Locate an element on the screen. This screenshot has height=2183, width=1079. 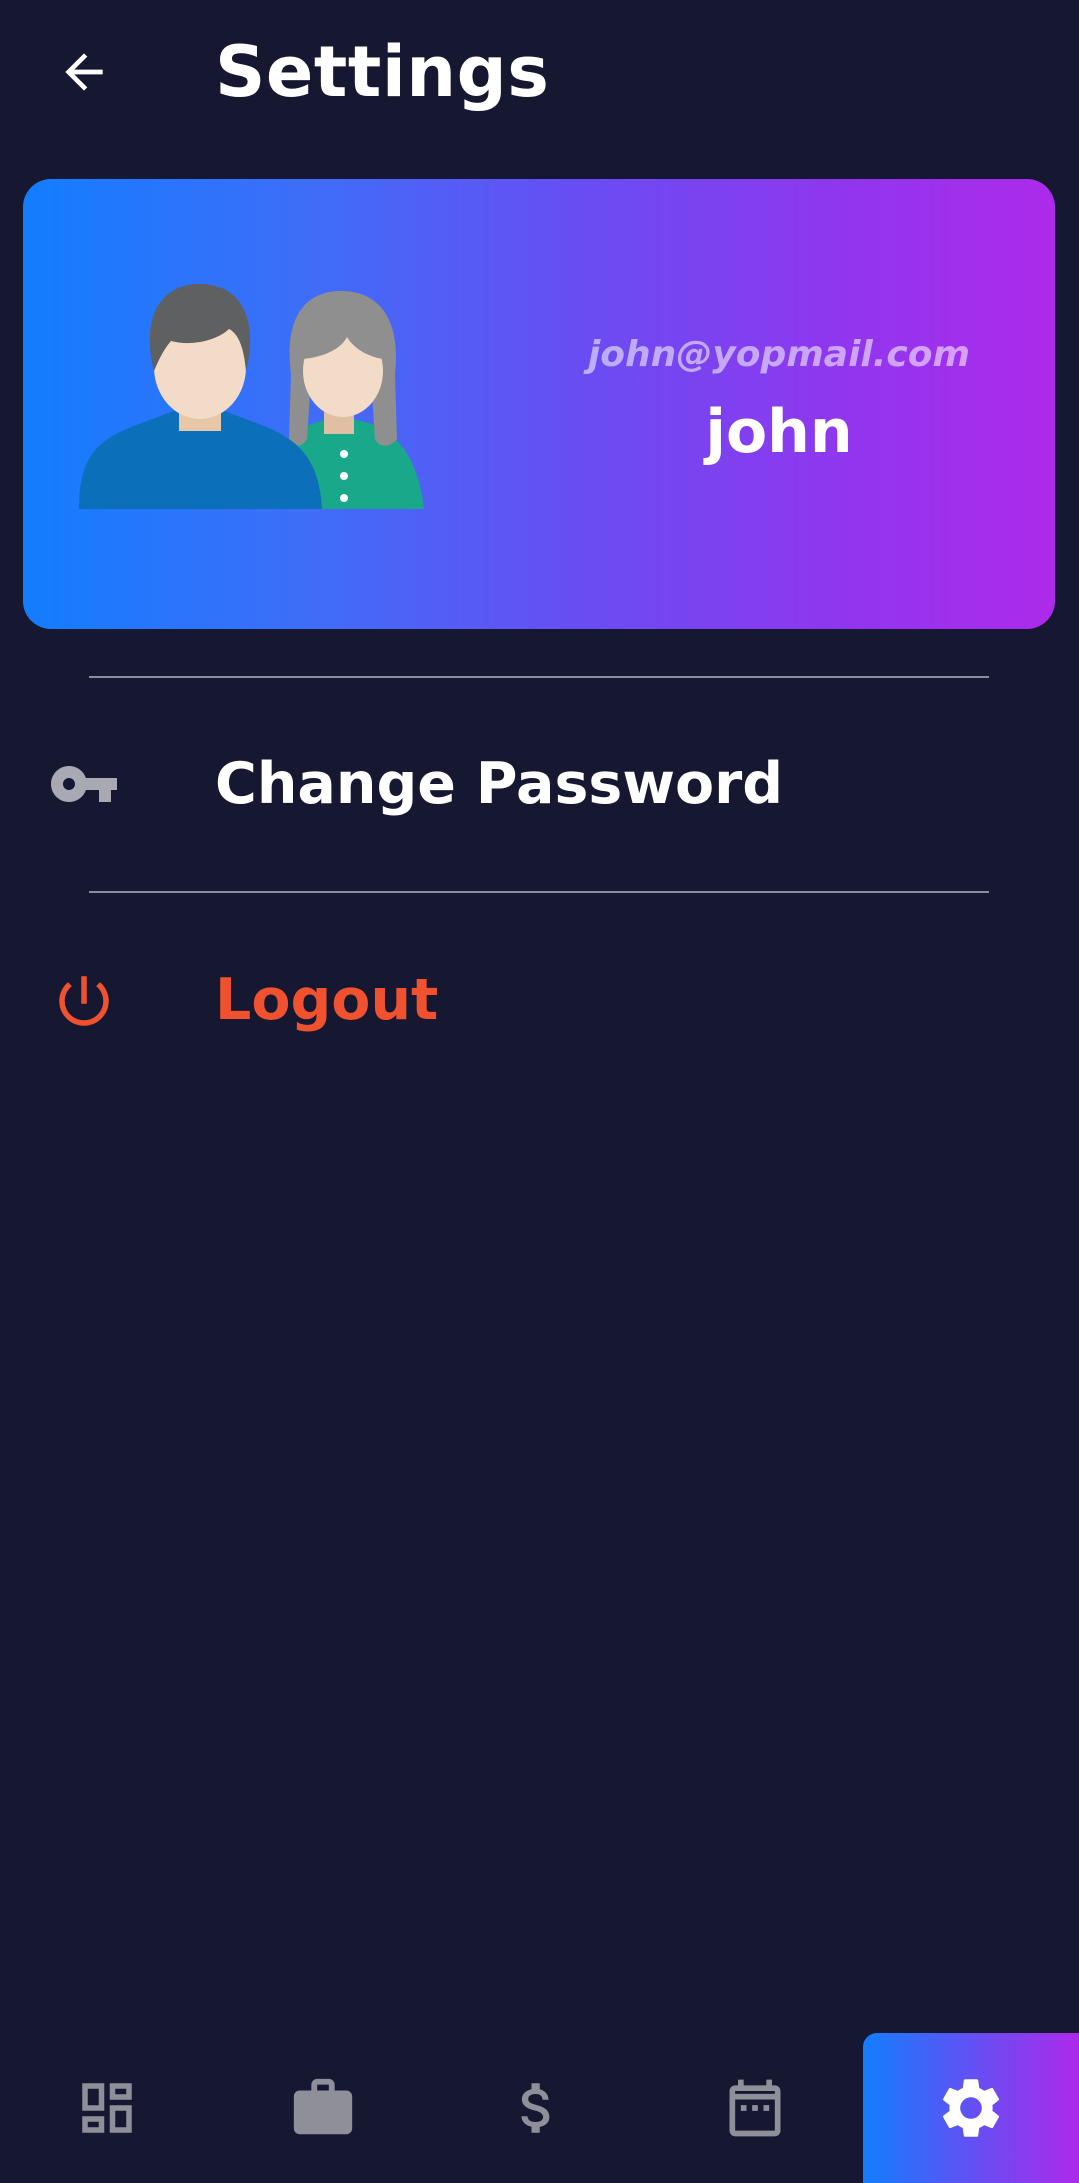
profile-email: john@yopmail.com is located at coordinates (779, 354).